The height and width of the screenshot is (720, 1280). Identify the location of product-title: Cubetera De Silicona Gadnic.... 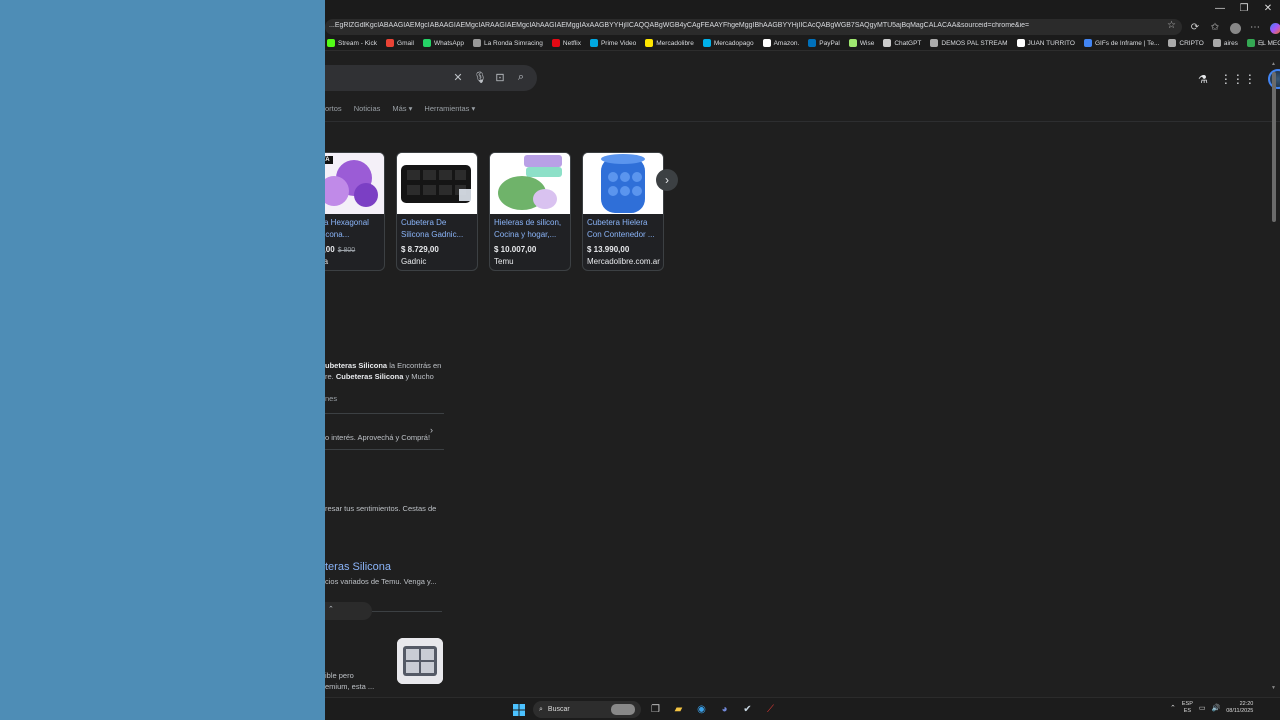
(437, 227).